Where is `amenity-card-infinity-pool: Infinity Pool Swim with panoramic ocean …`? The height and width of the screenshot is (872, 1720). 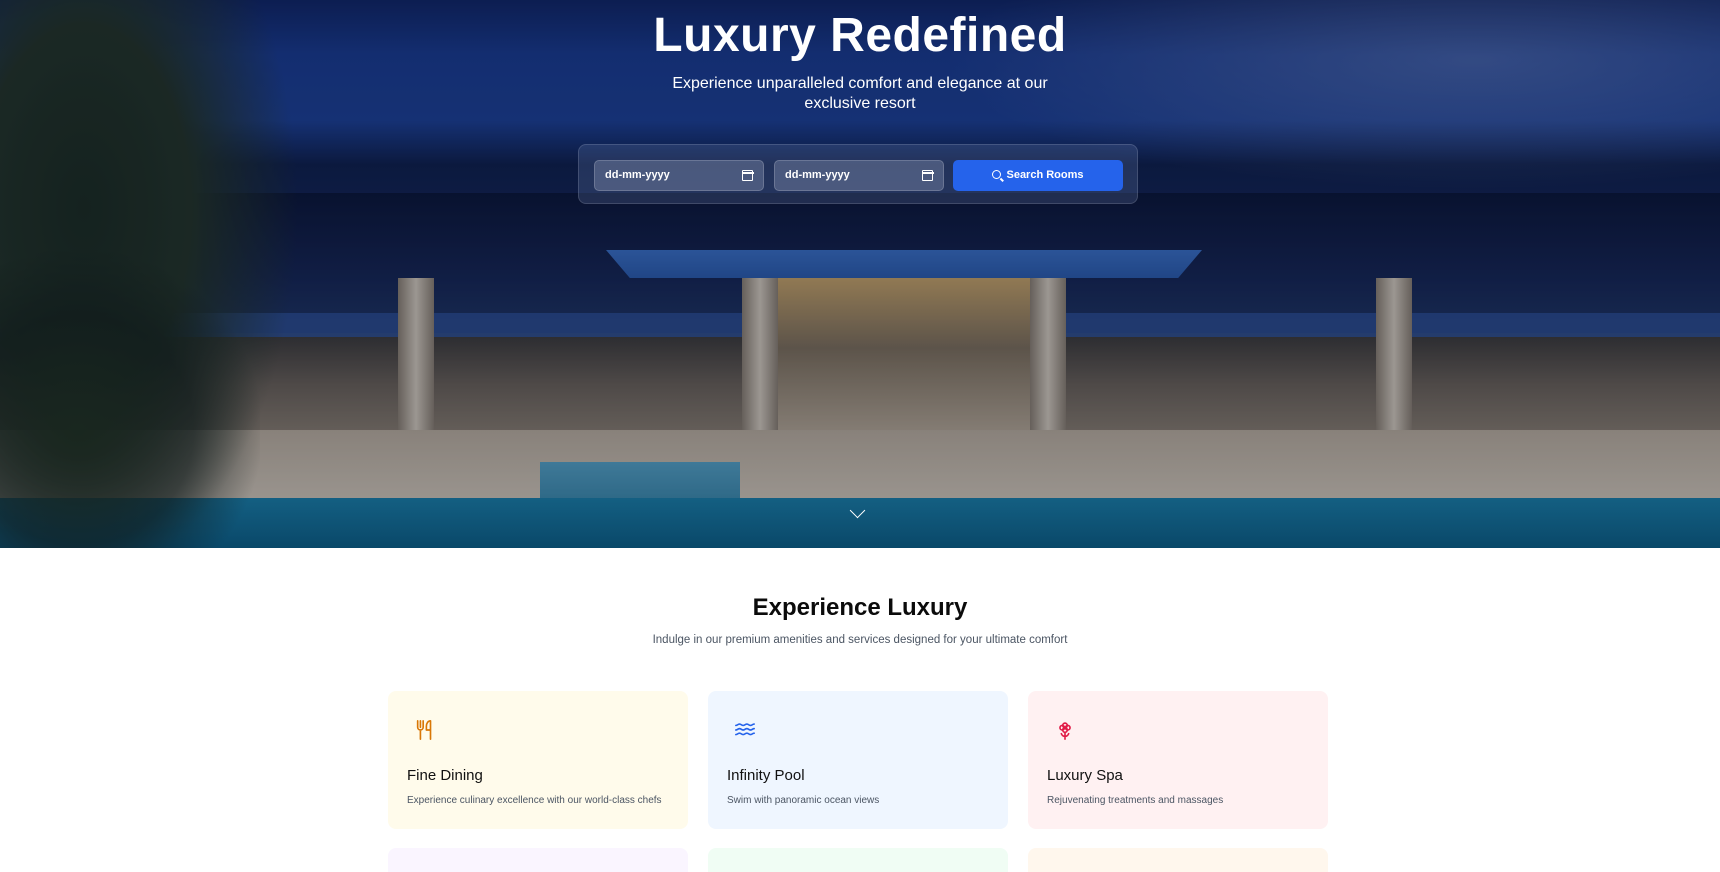 amenity-card-infinity-pool: Infinity Pool Swim with panoramic ocean … is located at coordinates (858, 760).